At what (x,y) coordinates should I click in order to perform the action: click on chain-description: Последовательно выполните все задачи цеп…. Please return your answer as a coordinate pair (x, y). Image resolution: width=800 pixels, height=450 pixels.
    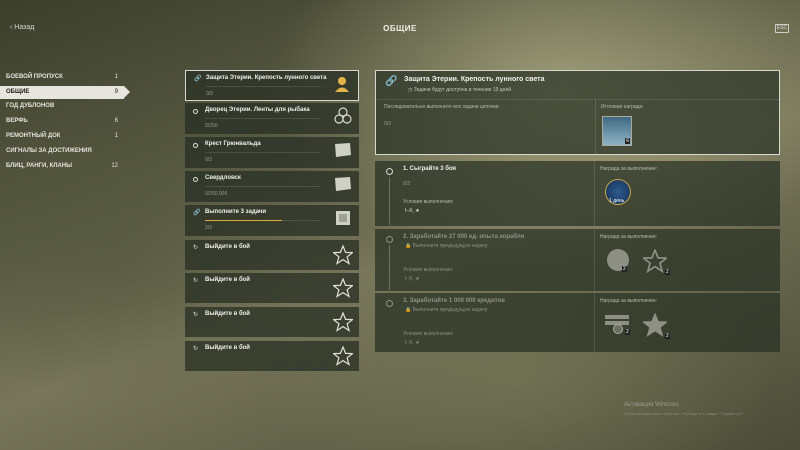
    Looking at the image, I should click on (441, 107).